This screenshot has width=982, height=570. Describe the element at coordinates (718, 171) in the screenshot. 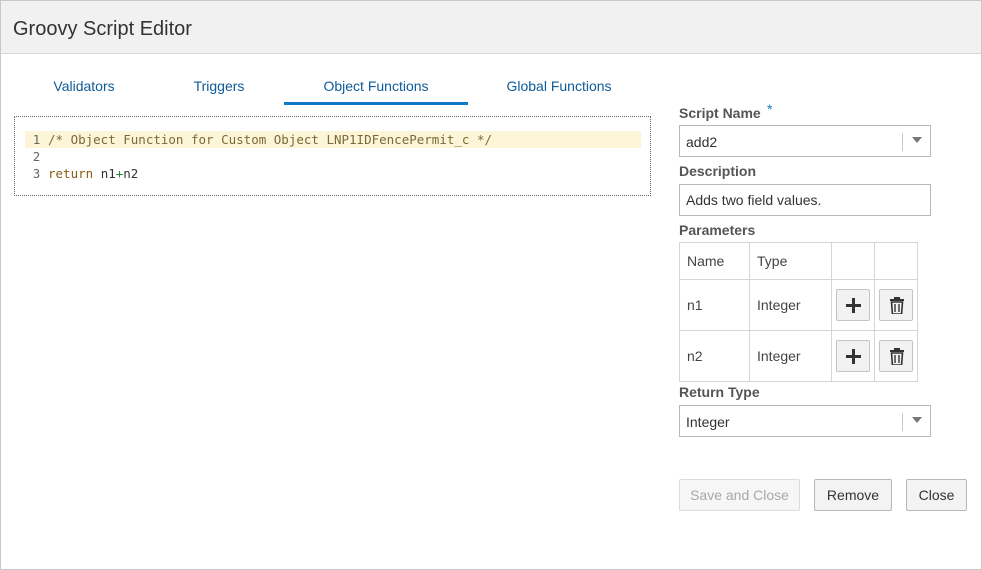

I see `description-label: Description` at that location.